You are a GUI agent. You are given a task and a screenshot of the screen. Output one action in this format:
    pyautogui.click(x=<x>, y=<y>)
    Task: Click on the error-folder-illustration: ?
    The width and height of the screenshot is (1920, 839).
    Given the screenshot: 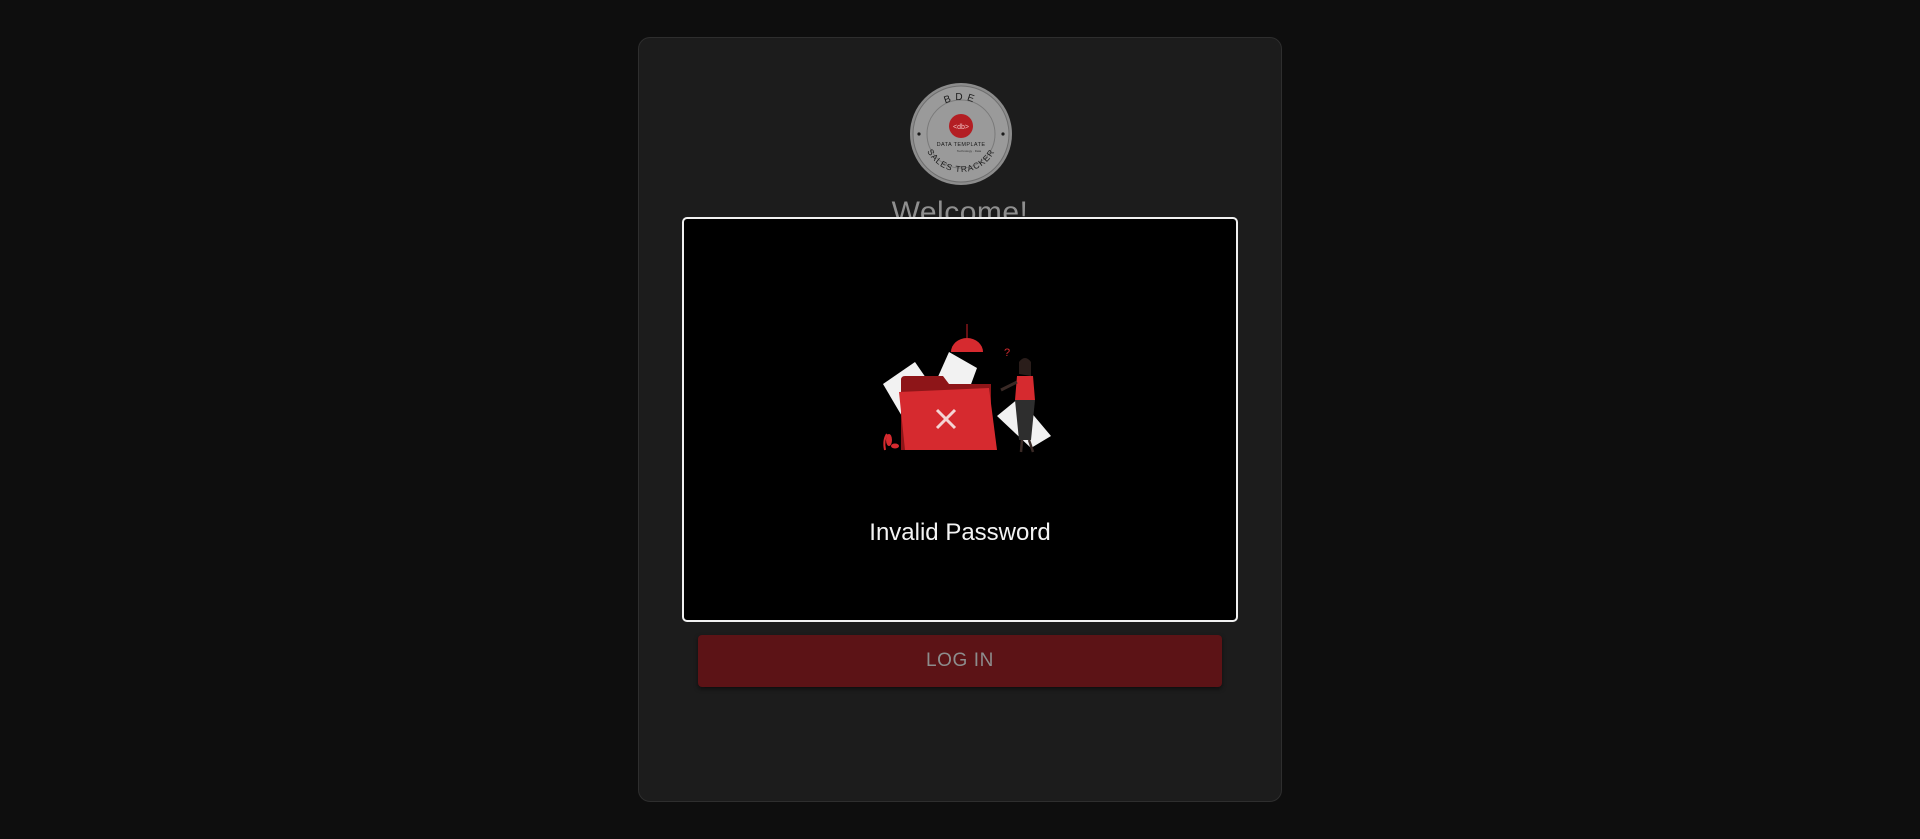 What is the action you would take?
    pyautogui.click(x=967, y=388)
    